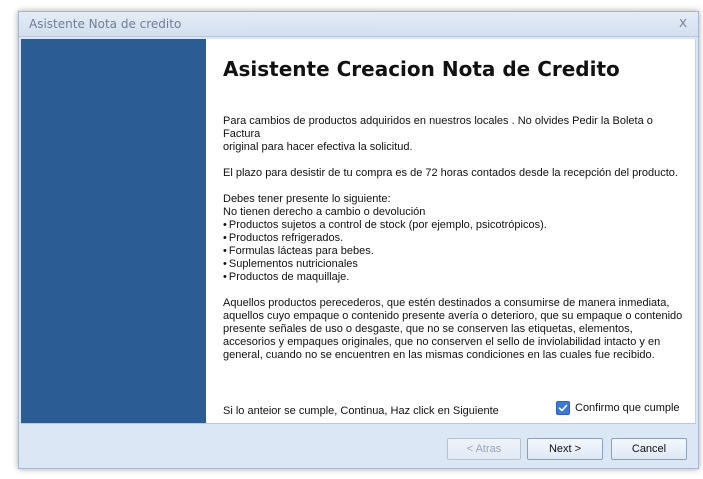 The image size is (703, 479). Describe the element at coordinates (455, 251) in the screenshot. I see `list-item: Formulas lácteas para bebes.` at that location.